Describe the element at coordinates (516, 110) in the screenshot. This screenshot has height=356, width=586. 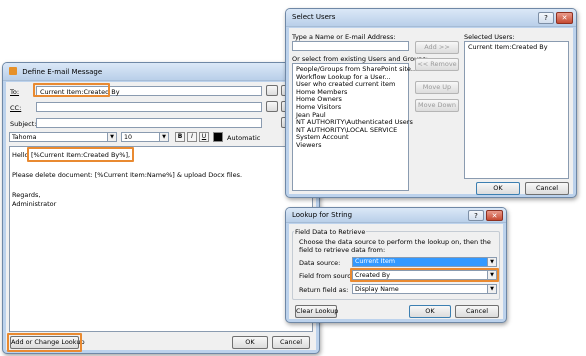
I see `selected-users-list: Current Item:Created By` at that location.